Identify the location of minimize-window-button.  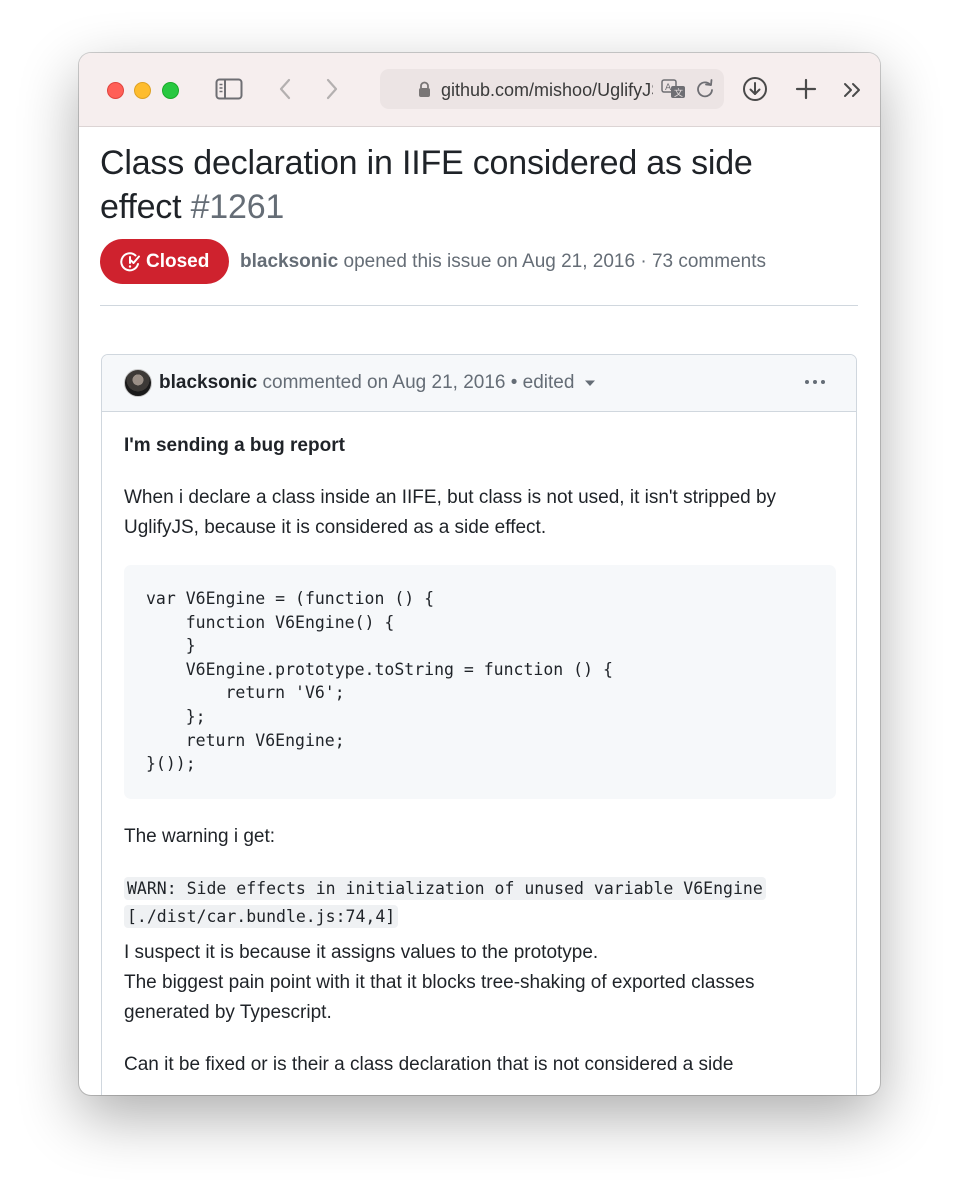
(142, 90).